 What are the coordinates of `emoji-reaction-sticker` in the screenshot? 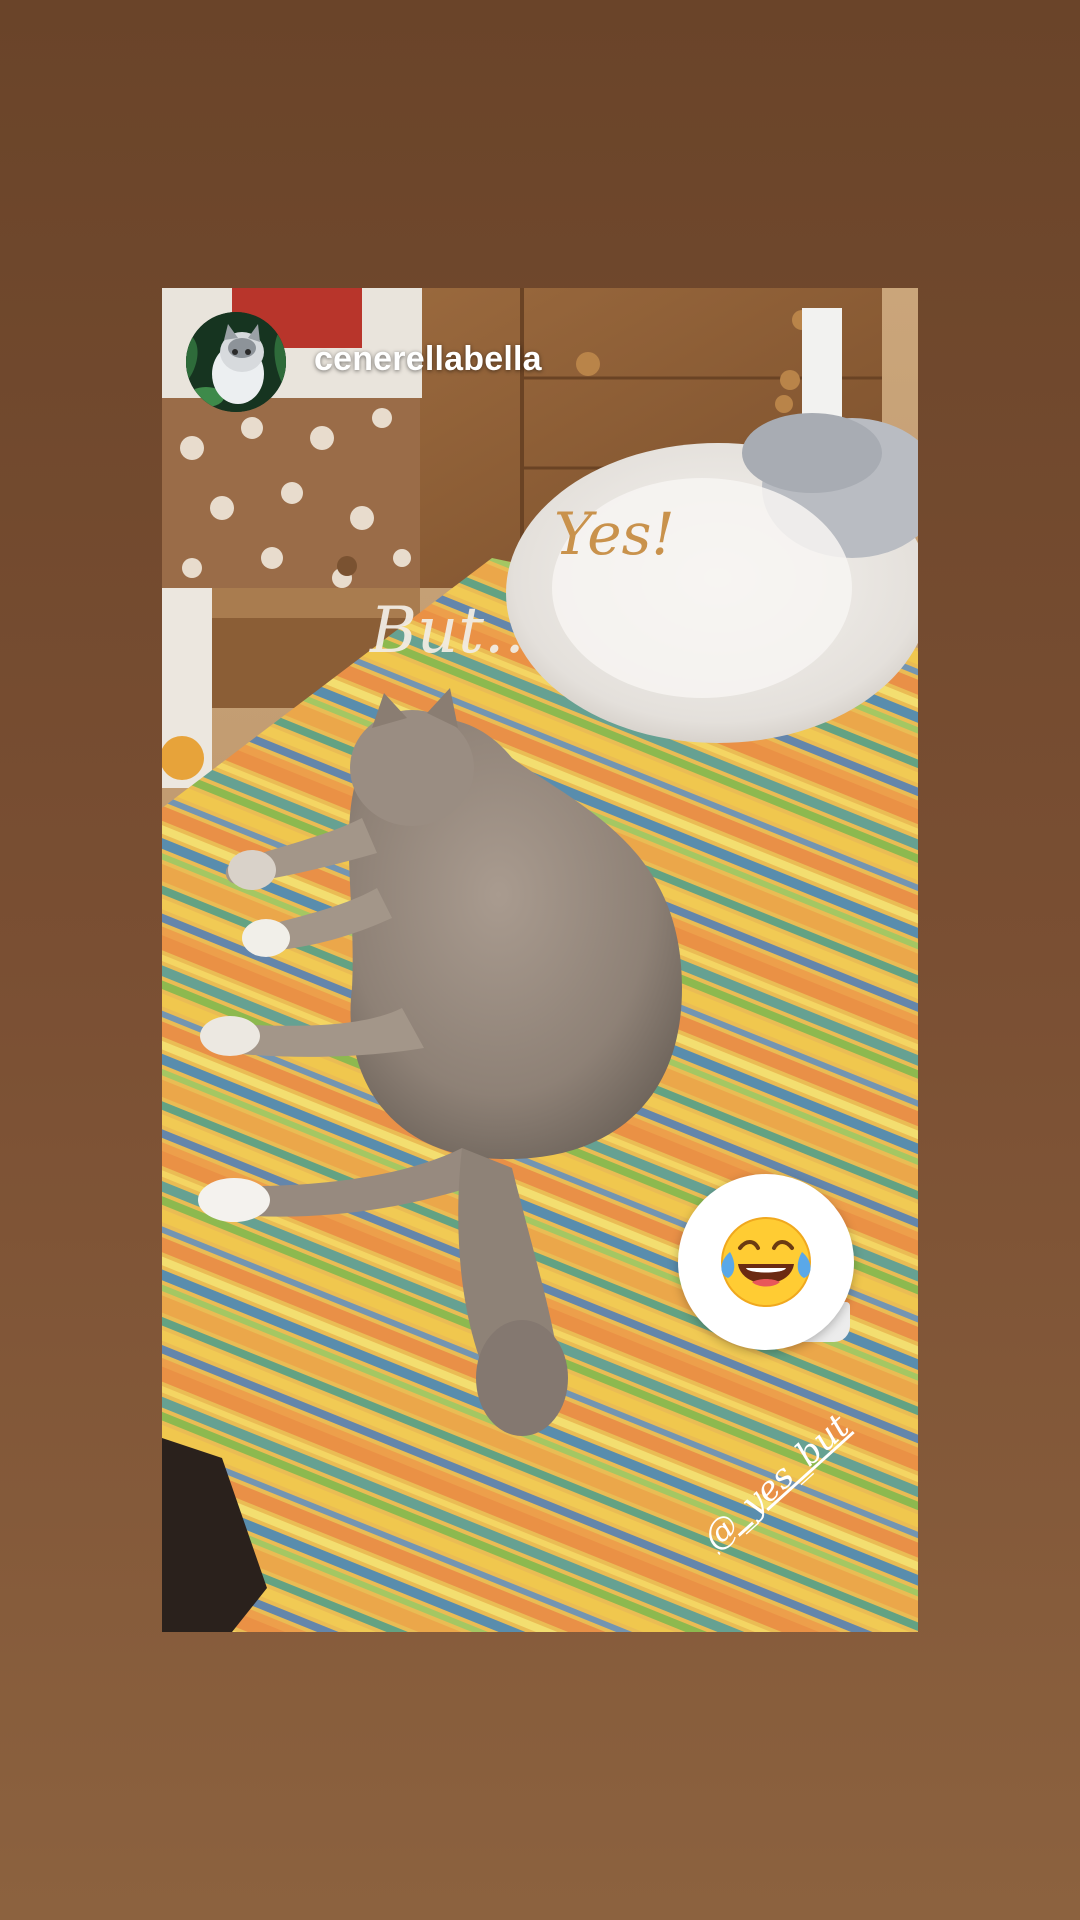 It's located at (766, 1262).